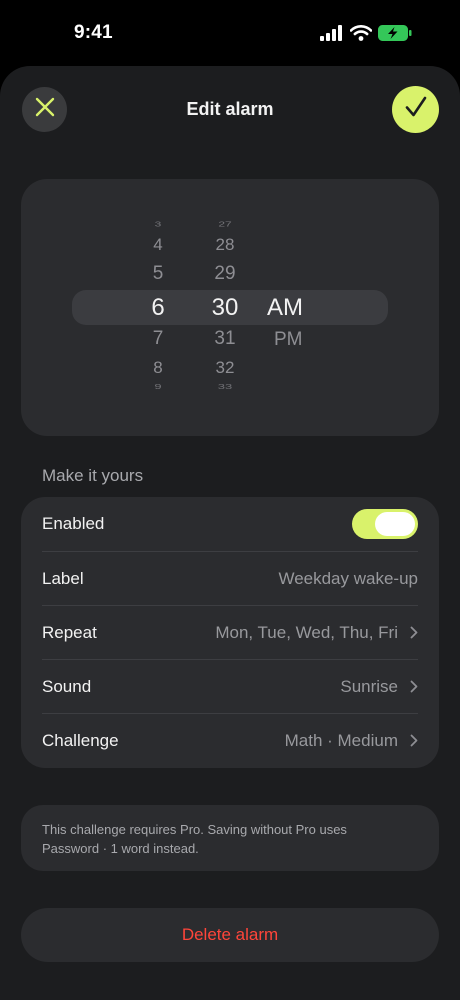 This screenshot has width=460, height=1000. I want to click on section-header: Make it yours, so click(93, 475).